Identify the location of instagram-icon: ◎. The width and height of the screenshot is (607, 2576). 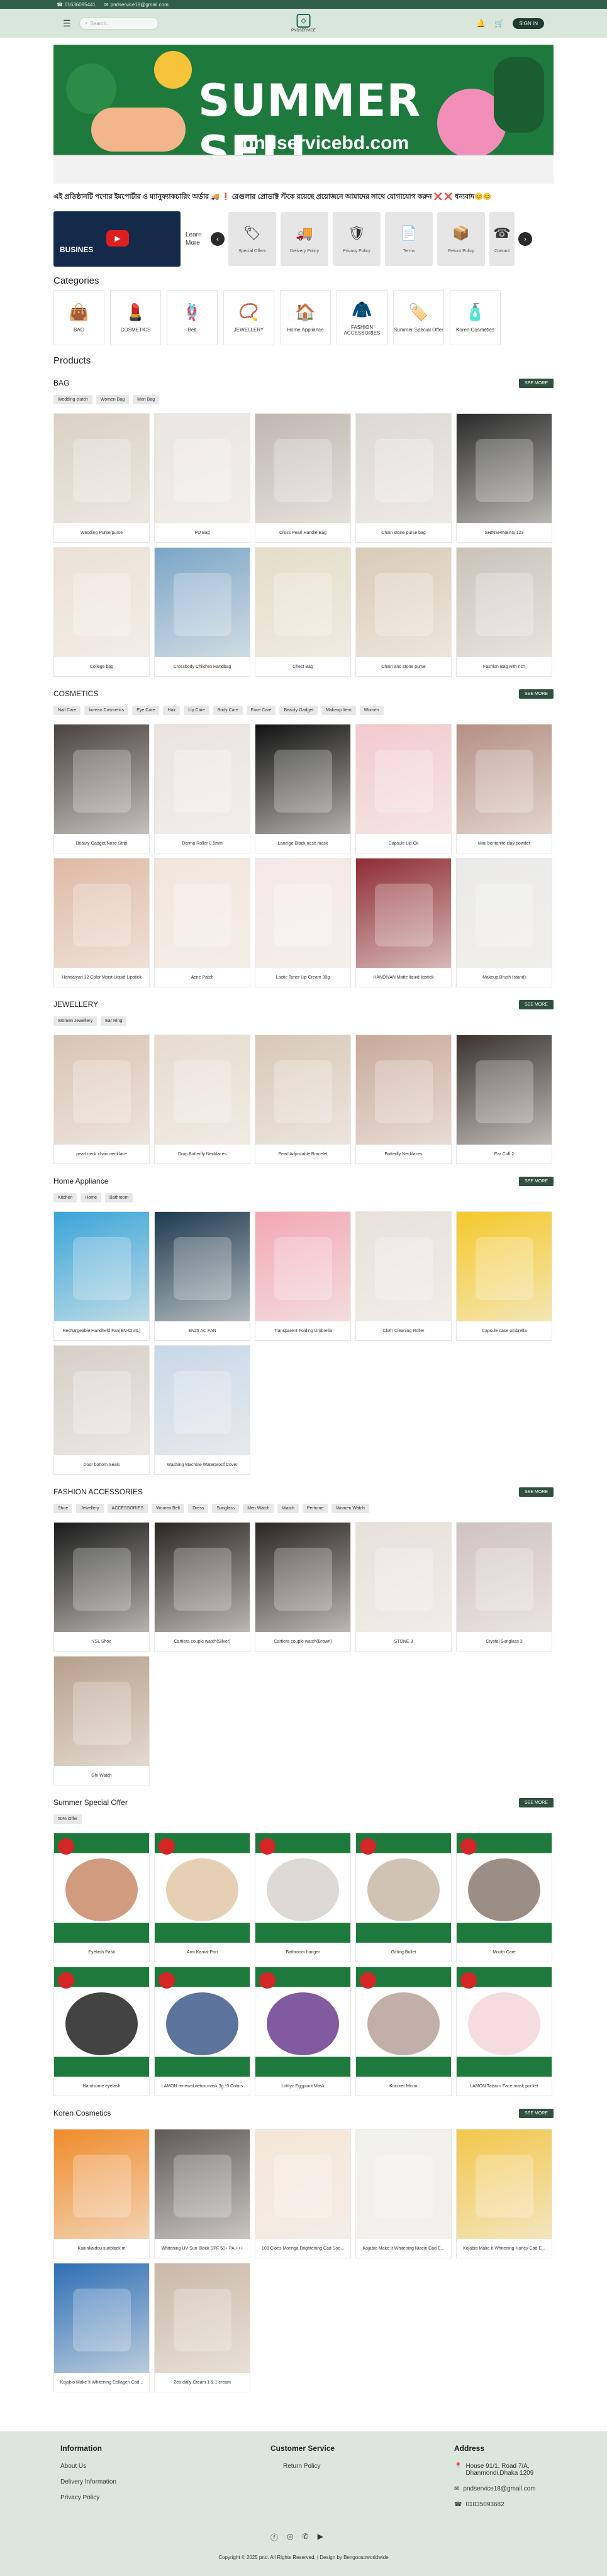
(290, 2537).